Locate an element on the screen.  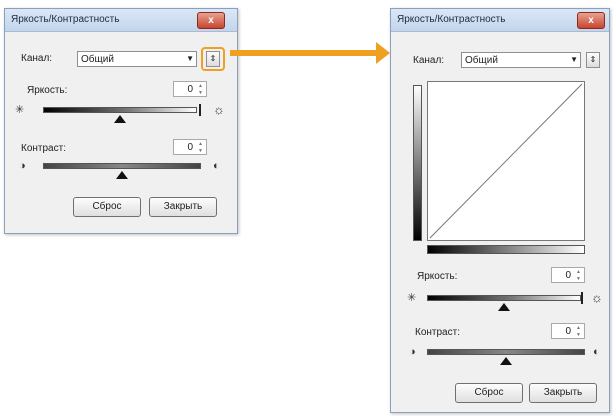
arrow-connector-line is located at coordinates (304, 53).